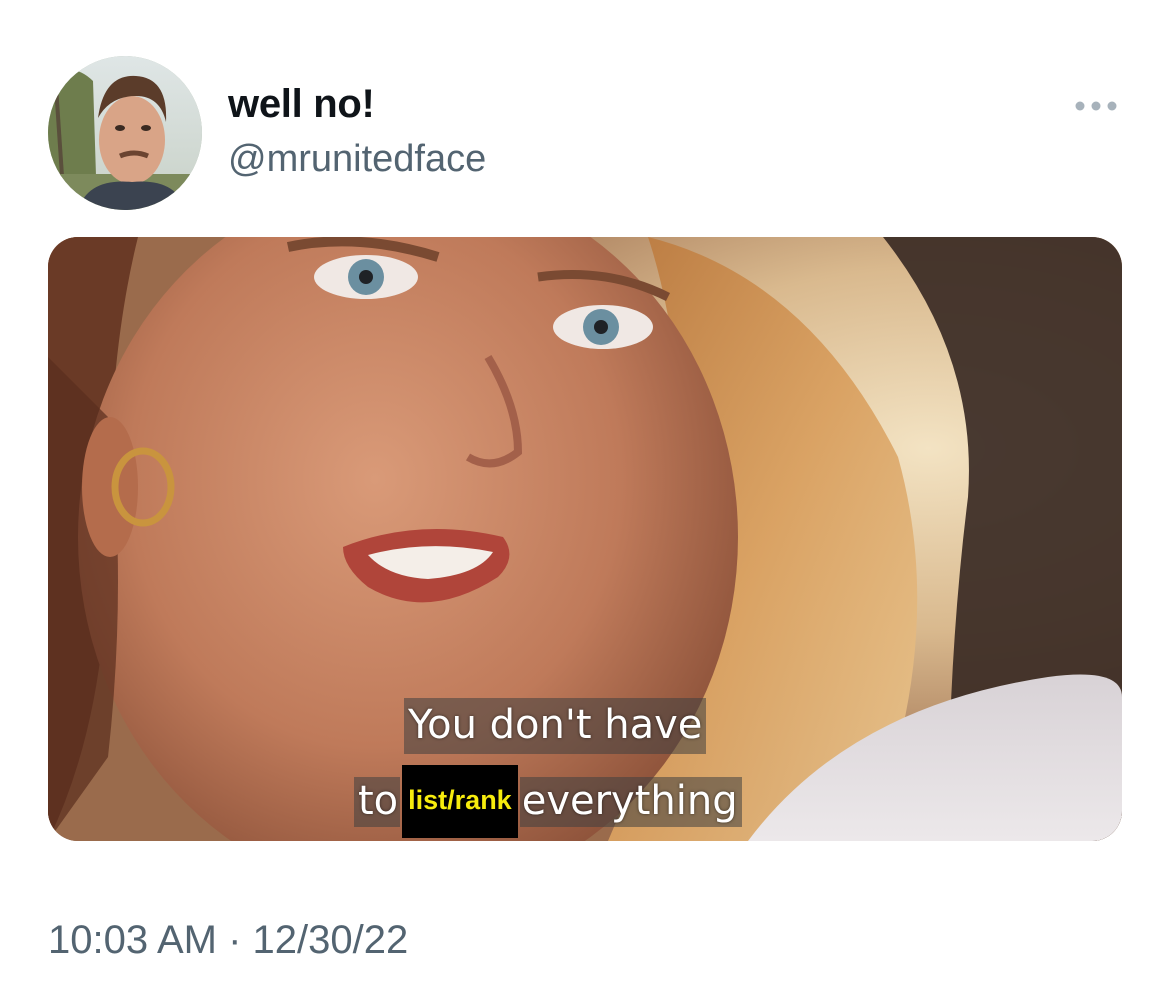 The height and width of the screenshot is (1002, 1170). I want to click on subtitle-word-everything: everything, so click(630, 801).